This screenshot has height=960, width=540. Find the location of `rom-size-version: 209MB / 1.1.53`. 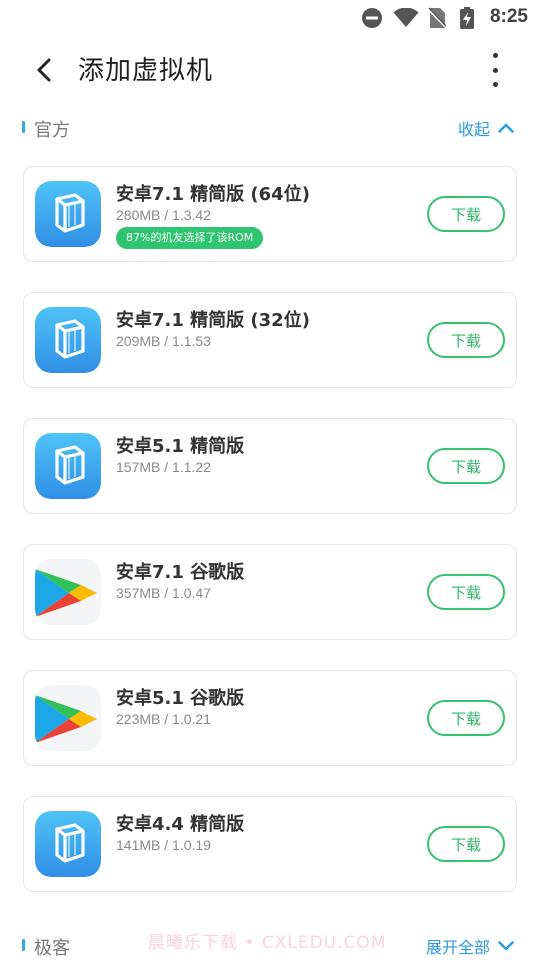

rom-size-version: 209MB / 1.1.53 is located at coordinates (163, 341).